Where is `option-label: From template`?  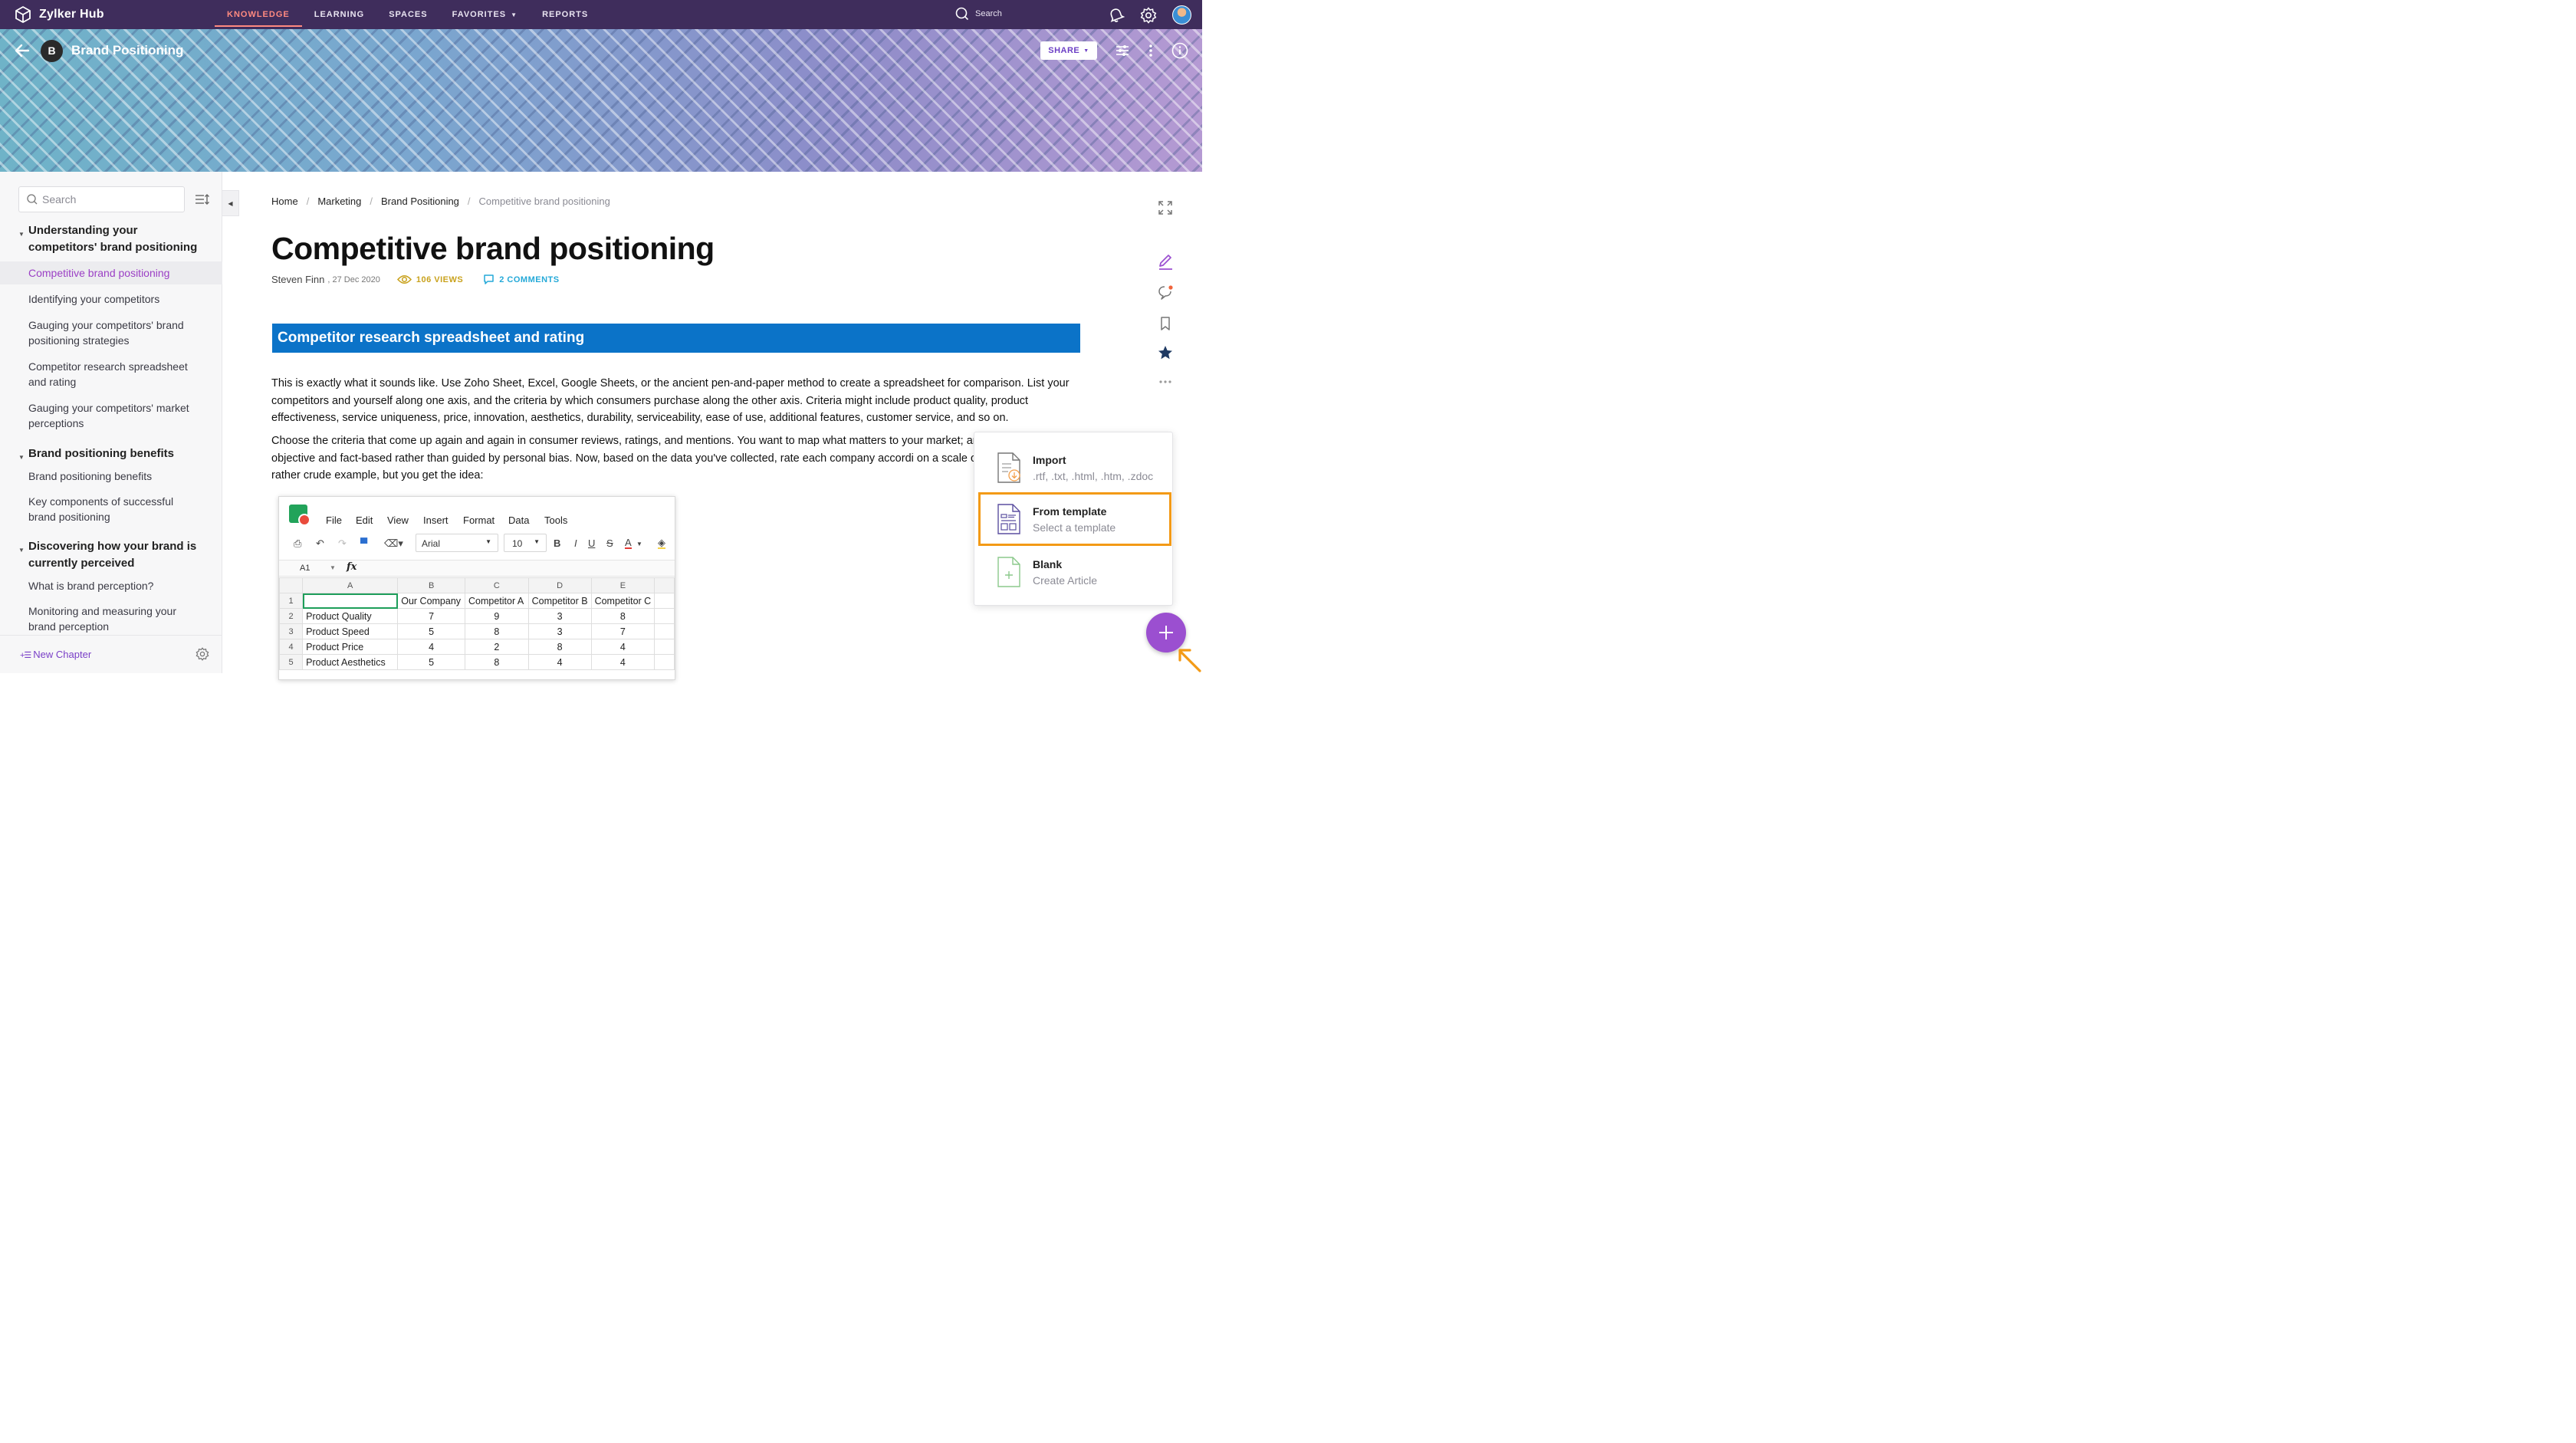 option-label: From template is located at coordinates (1070, 512).